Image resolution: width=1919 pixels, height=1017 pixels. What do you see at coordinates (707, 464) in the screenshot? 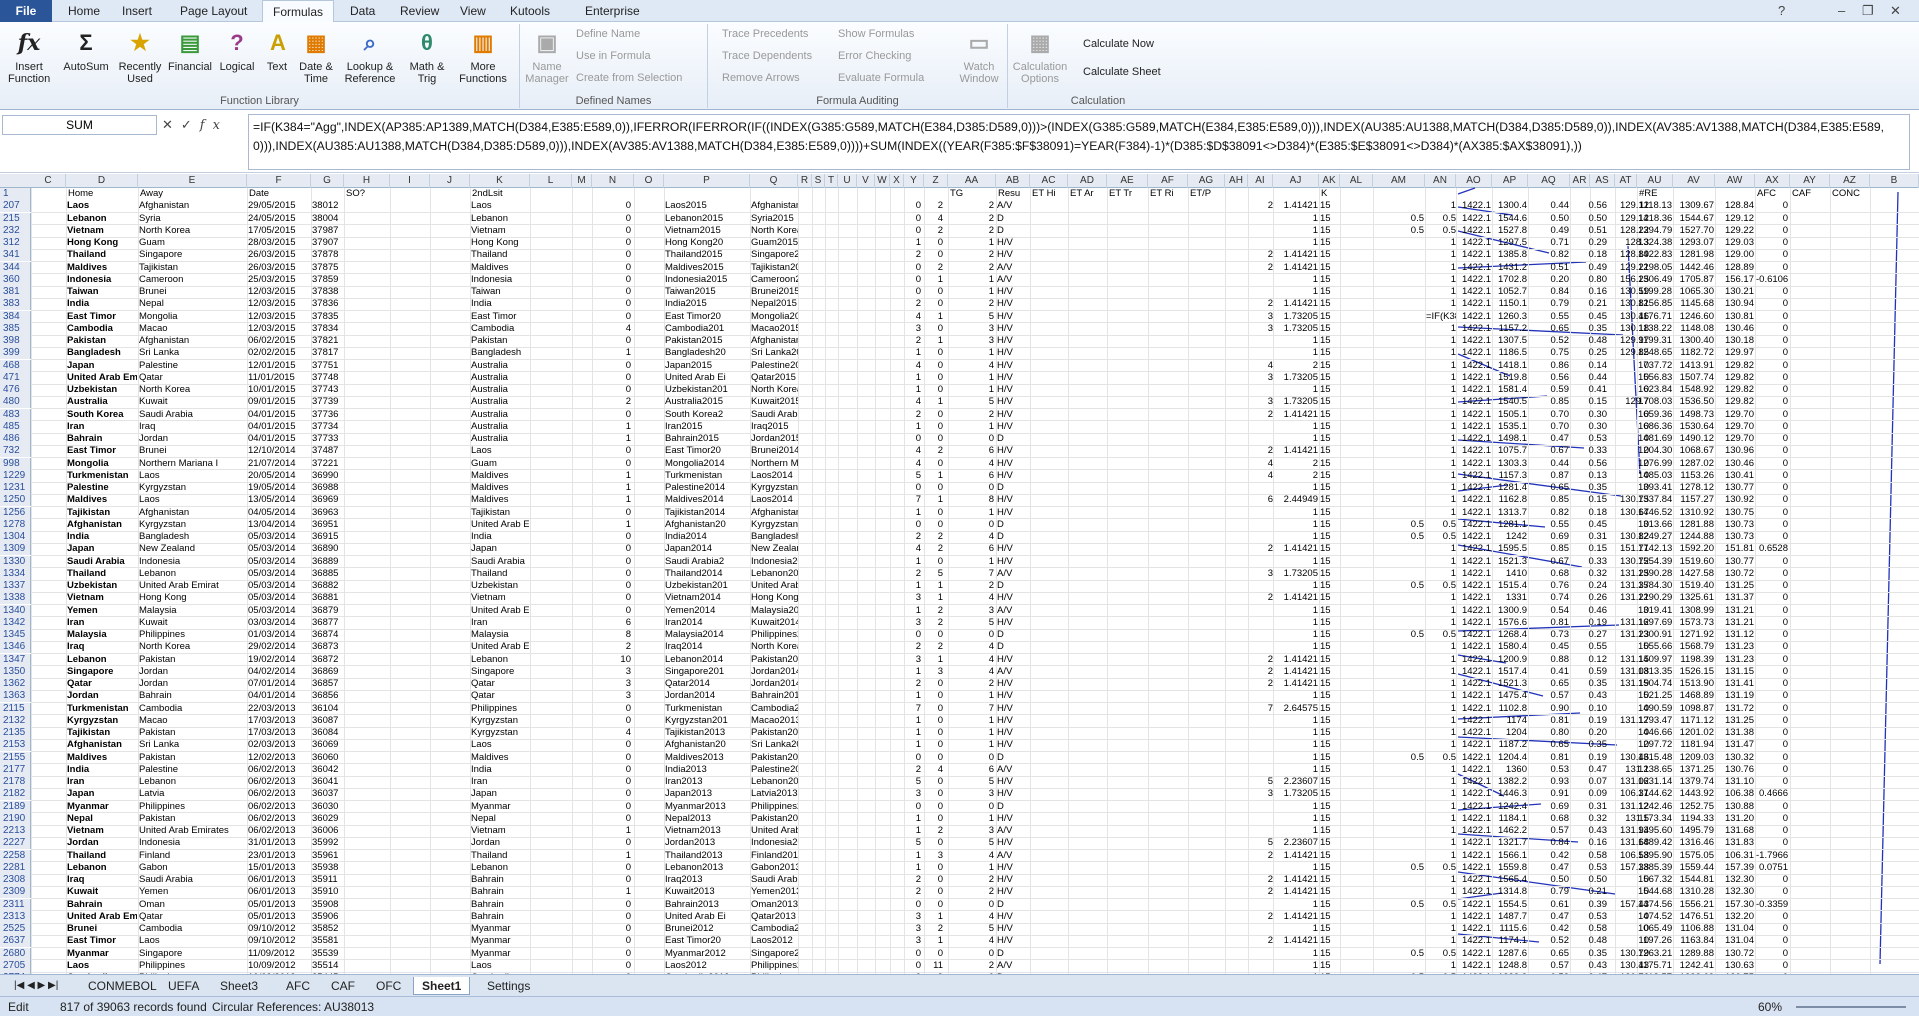
I see `data-cell: Mongolia2014` at bounding box center [707, 464].